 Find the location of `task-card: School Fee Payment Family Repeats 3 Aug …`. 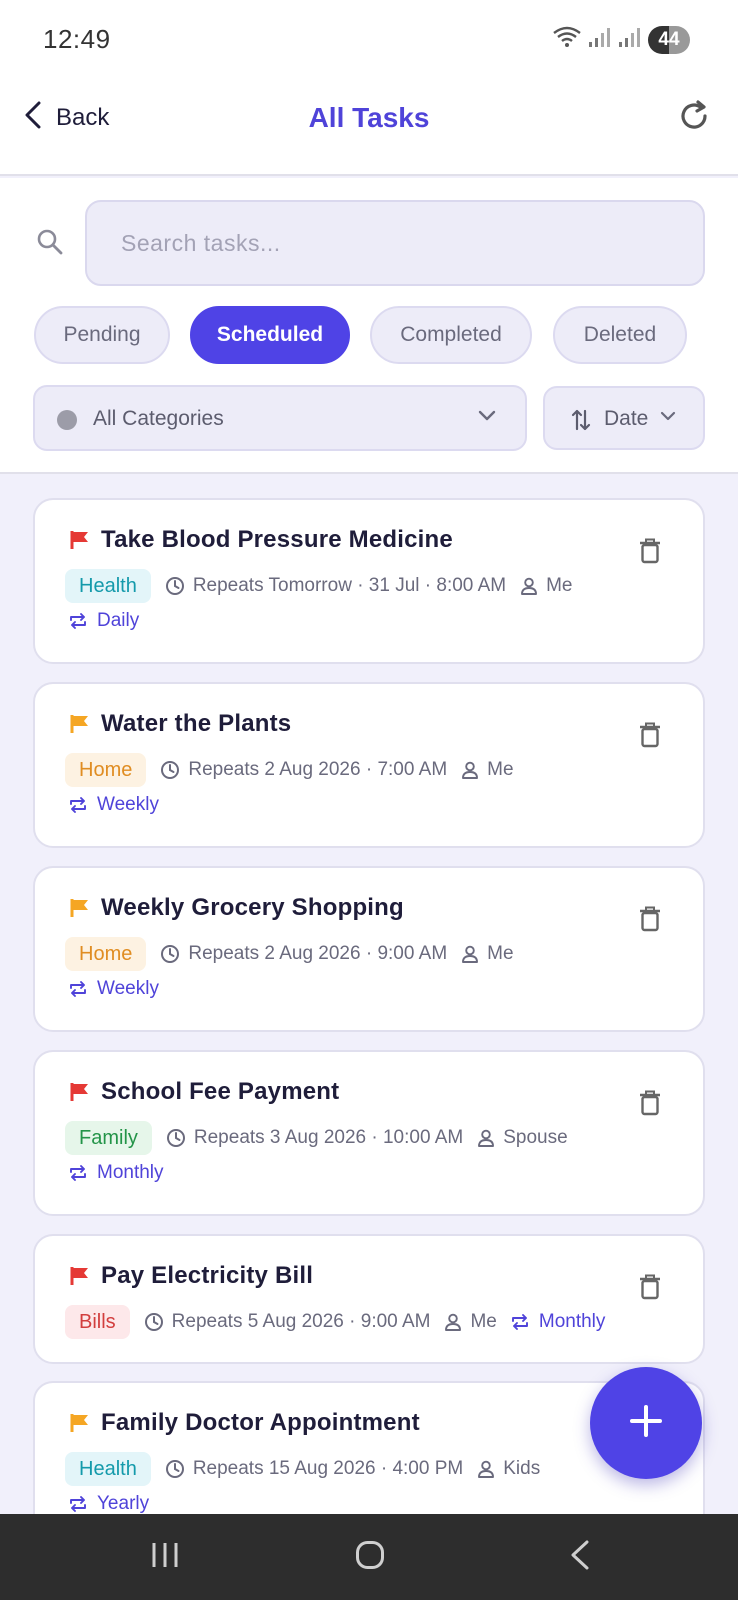

task-card: School Fee Payment Family Repeats 3 Aug … is located at coordinates (369, 1133).